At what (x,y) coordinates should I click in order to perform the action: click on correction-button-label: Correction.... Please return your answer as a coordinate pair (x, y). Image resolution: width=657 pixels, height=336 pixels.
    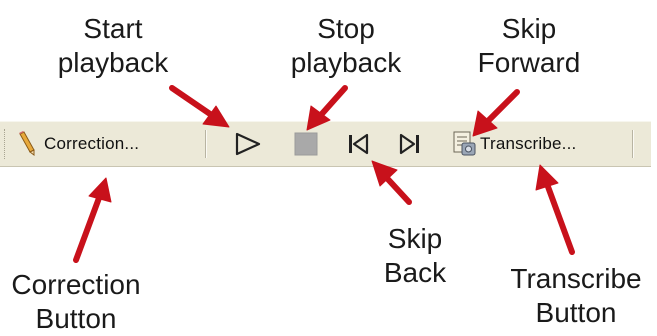
    Looking at the image, I should click on (92, 143).